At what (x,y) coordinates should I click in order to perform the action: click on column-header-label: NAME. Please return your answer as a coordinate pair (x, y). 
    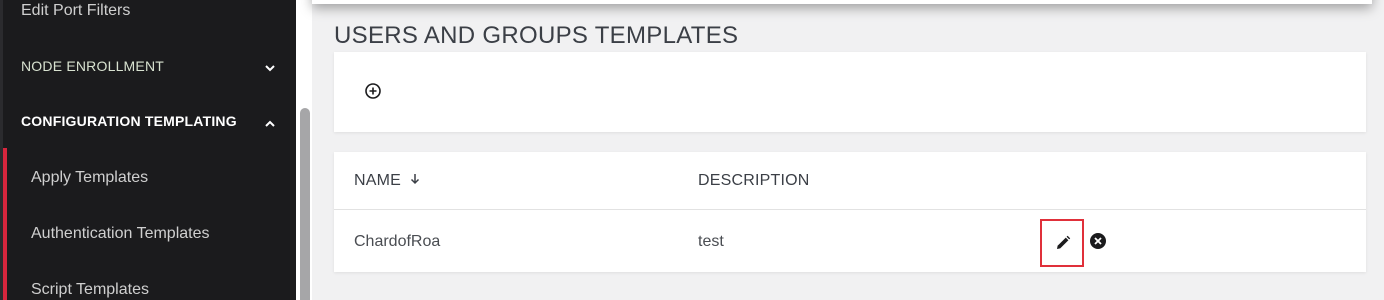
    Looking at the image, I should click on (378, 180).